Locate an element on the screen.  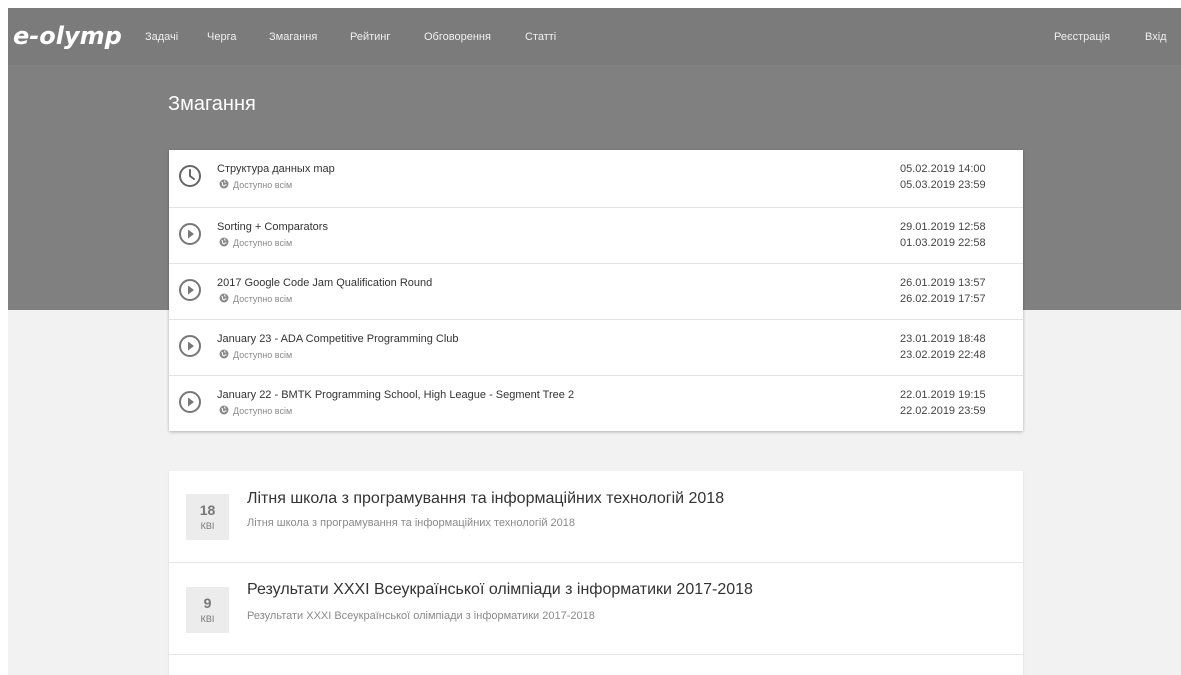
contest-start: 23.01.2019 18:48 is located at coordinates (943, 339).